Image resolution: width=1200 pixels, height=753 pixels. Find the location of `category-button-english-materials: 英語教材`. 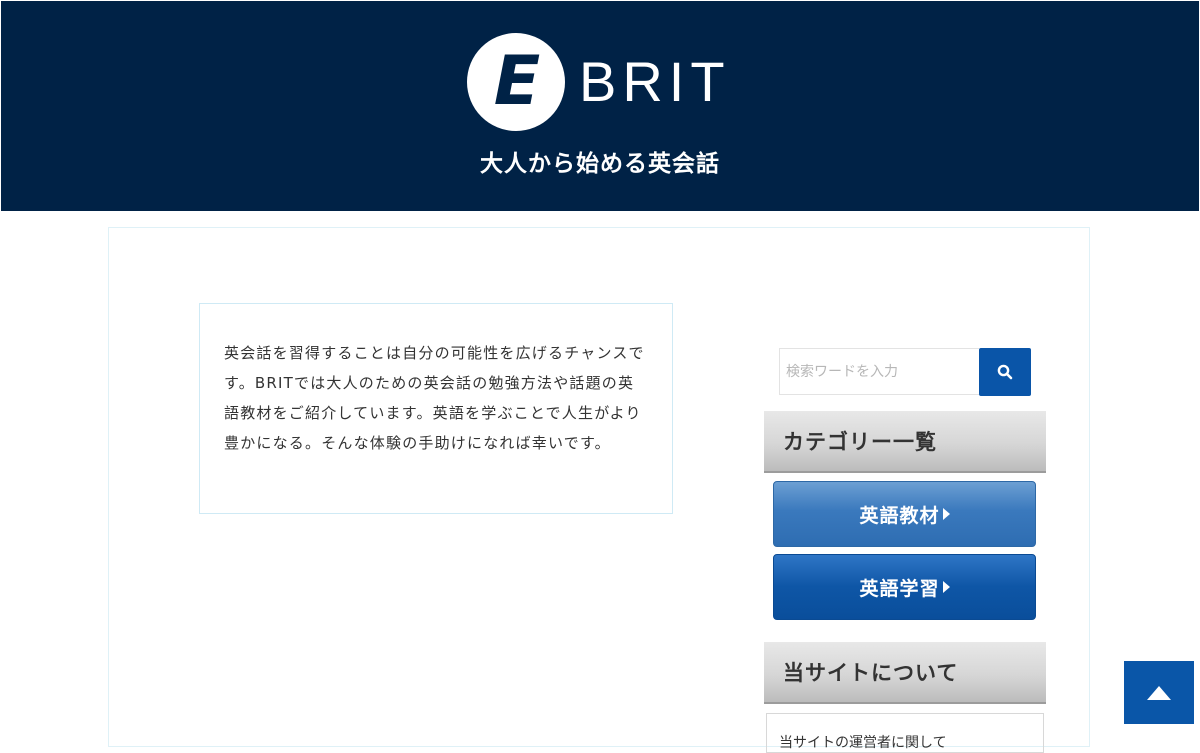

category-button-english-materials: 英語教材 is located at coordinates (904, 514).